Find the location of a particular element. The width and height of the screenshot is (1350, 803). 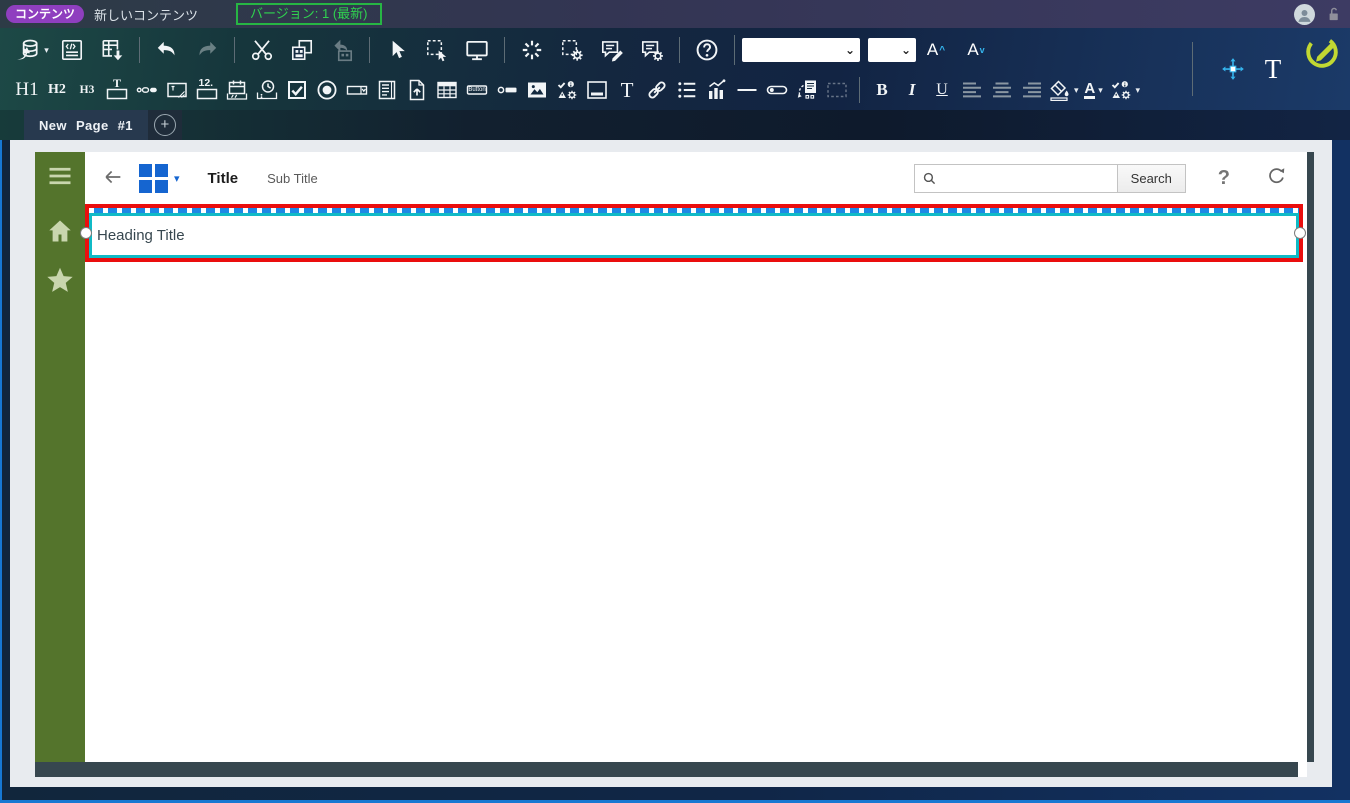

font-family-select: ⌄ is located at coordinates (801, 50).